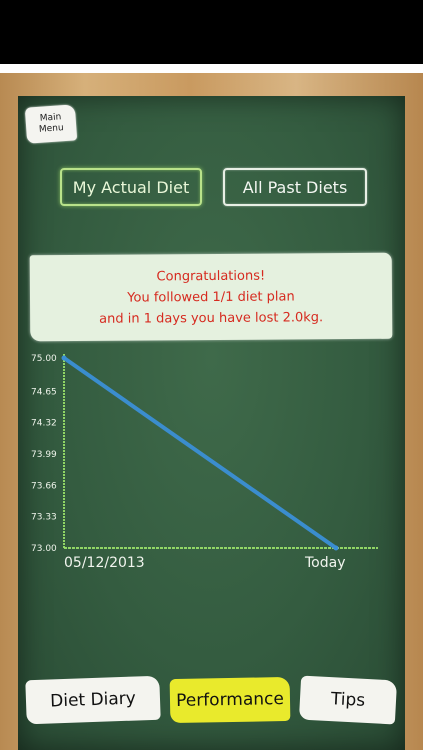 Image resolution: width=423 pixels, height=750 pixels. What do you see at coordinates (44, 518) in the screenshot?
I see `y-tick-label: 73.33` at bounding box center [44, 518].